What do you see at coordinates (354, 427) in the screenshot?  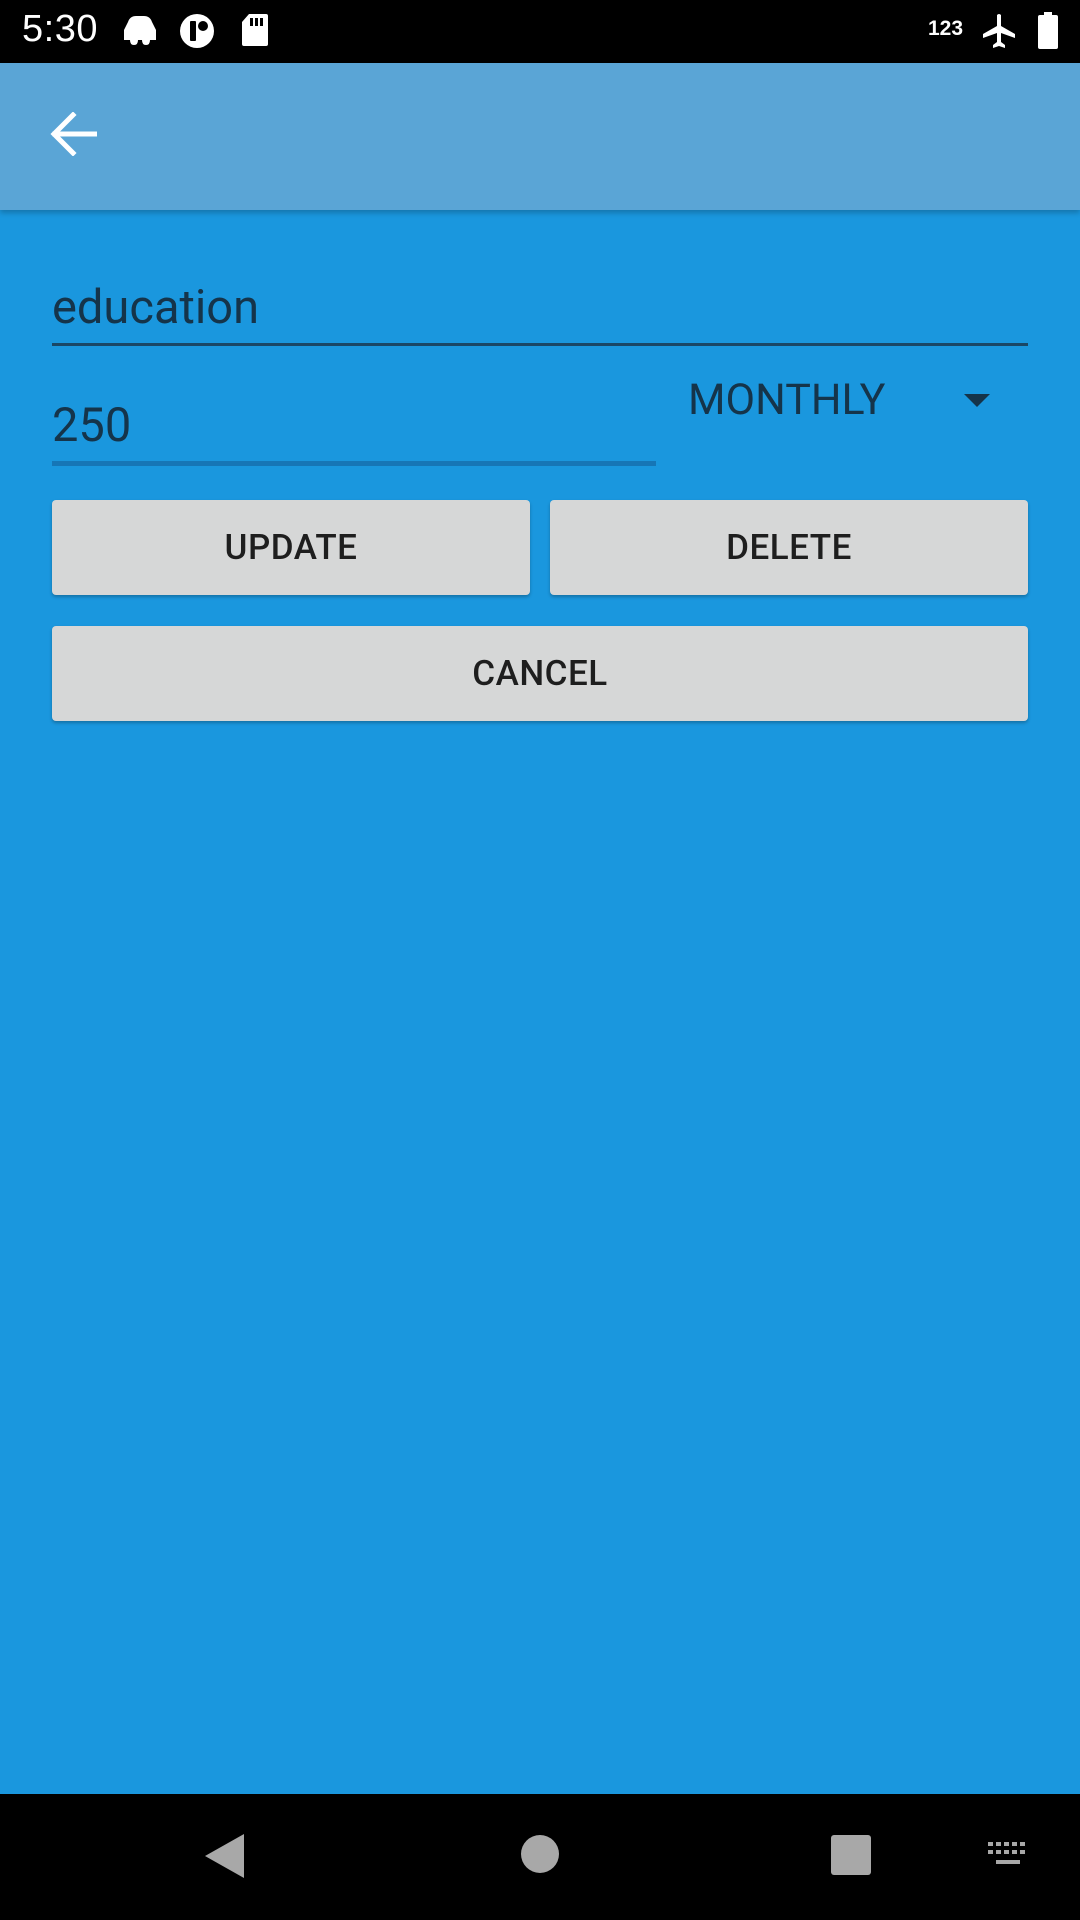 I see `amount-input: 250` at bounding box center [354, 427].